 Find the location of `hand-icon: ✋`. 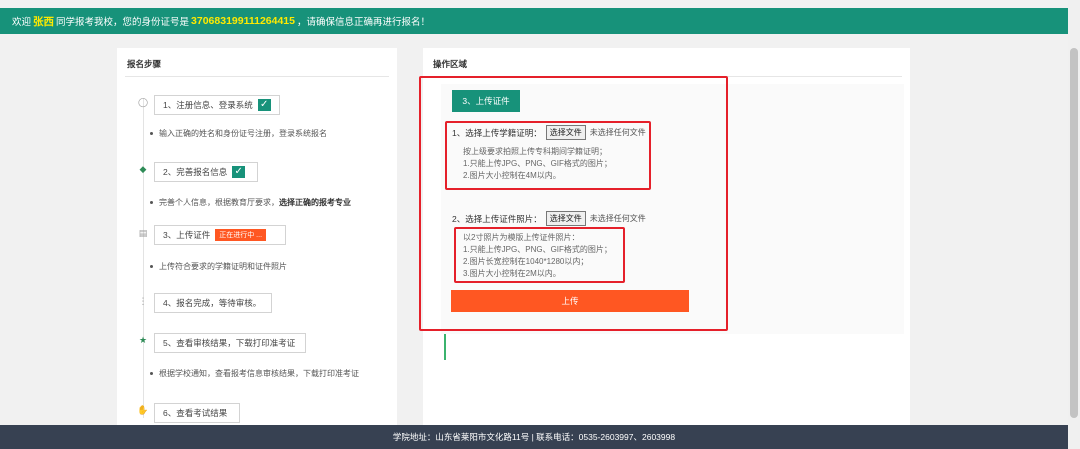

hand-icon: ✋ is located at coordinates (143, 410).